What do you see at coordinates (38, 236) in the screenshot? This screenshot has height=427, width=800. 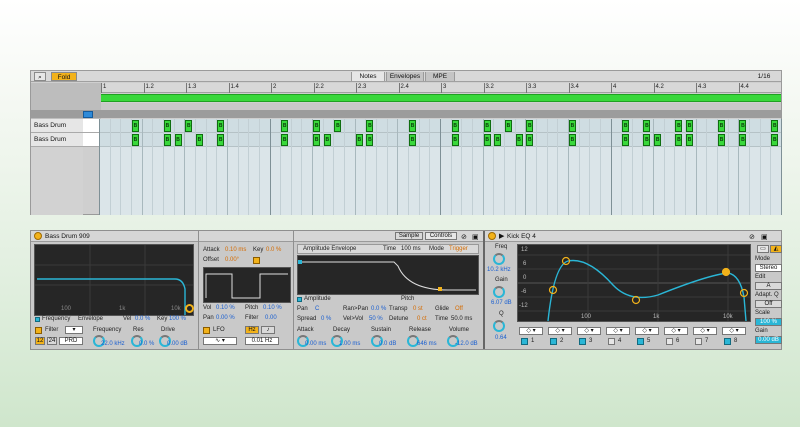 I see `device-power-button` at bounding box center [38, 236].